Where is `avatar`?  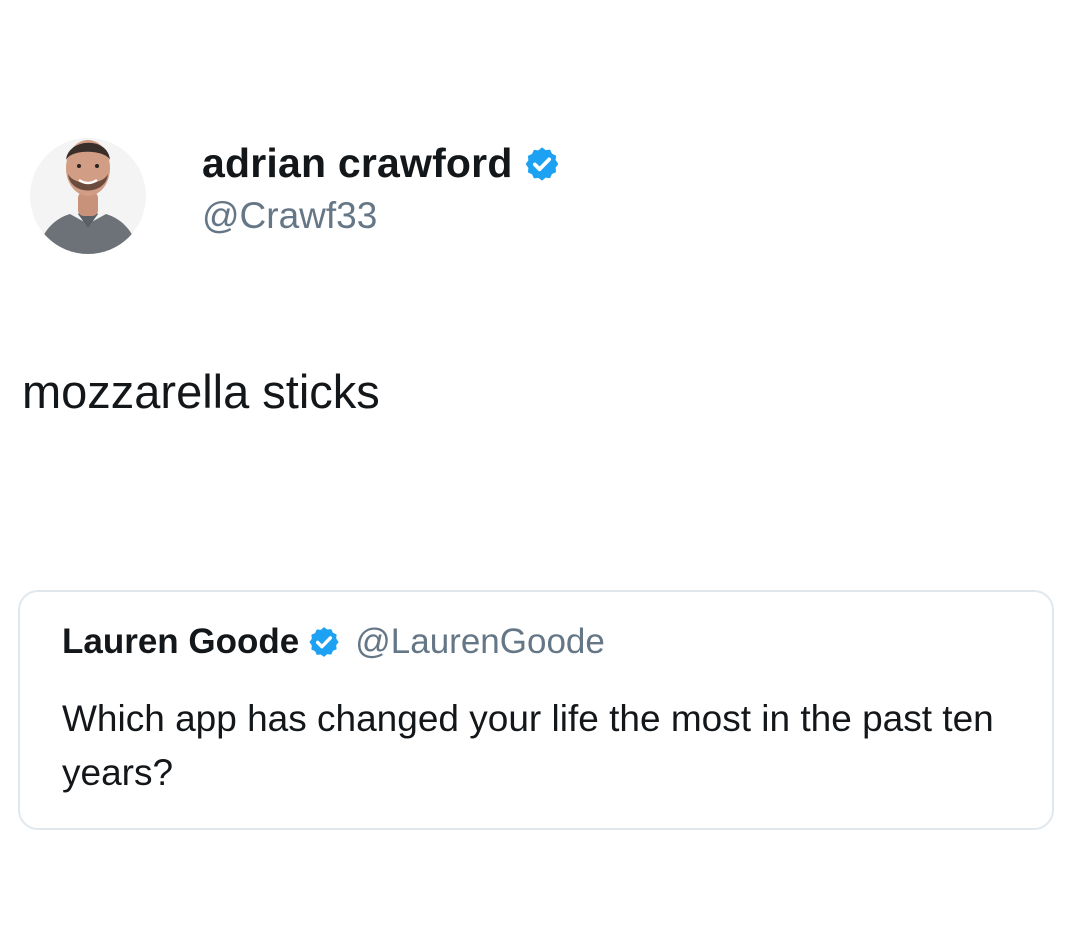 avatar is located at coordinates (88, 196).